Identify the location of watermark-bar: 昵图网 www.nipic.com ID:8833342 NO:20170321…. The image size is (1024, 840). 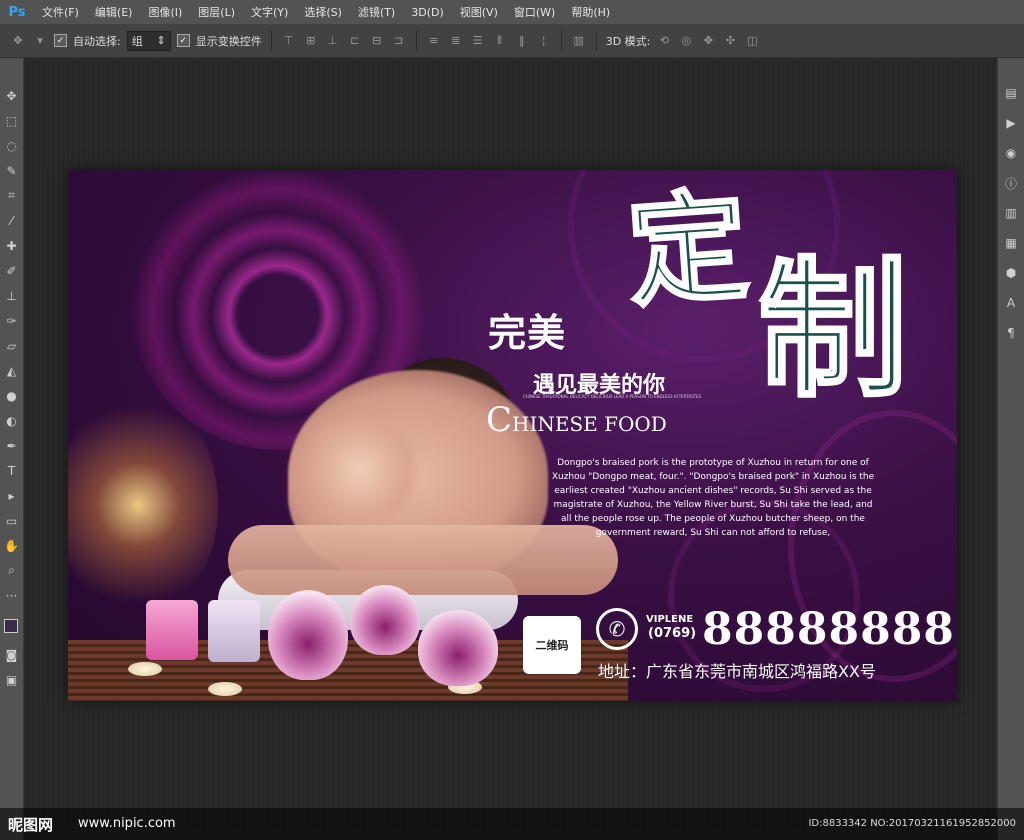
(512, 824).